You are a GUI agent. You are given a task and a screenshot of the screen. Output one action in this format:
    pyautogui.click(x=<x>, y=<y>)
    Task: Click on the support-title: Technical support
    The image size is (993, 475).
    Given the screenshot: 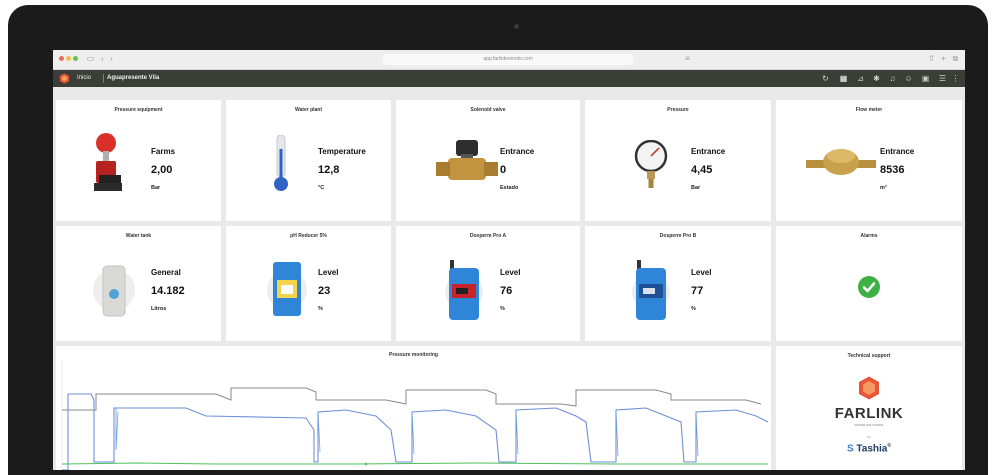 What is the action you would take?
    pyautogui.click(x=869, y=356)
    